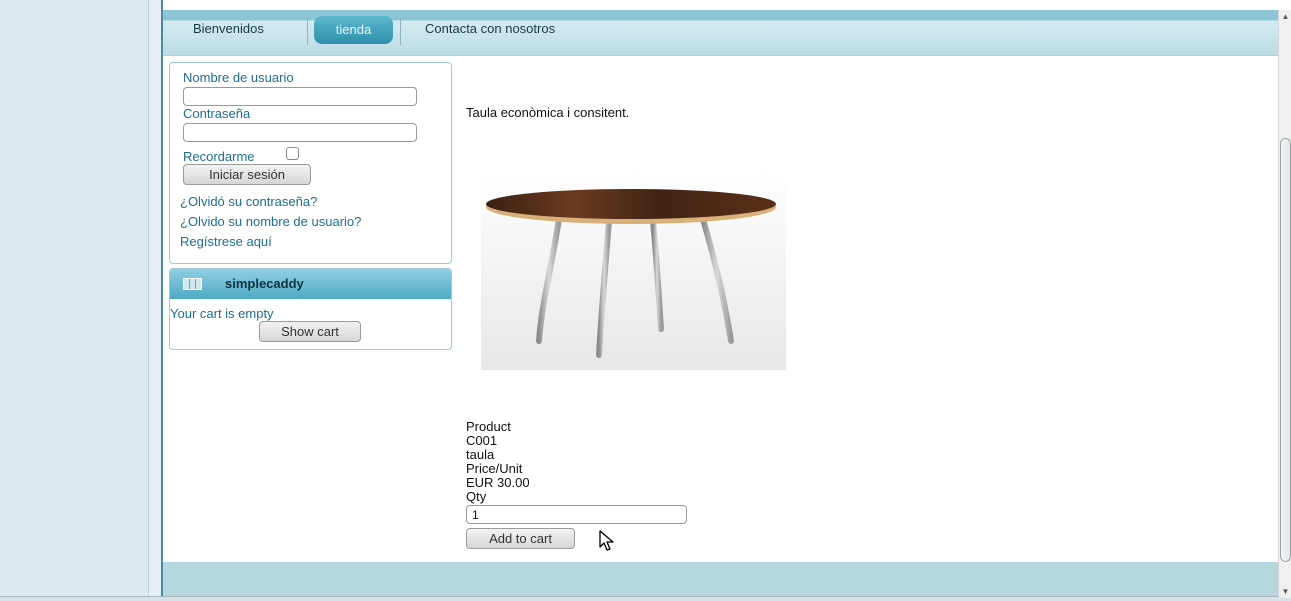 The image size is (1291, 601). I want to click on add-to-cart-button: Add to cart, so click(520, 538).